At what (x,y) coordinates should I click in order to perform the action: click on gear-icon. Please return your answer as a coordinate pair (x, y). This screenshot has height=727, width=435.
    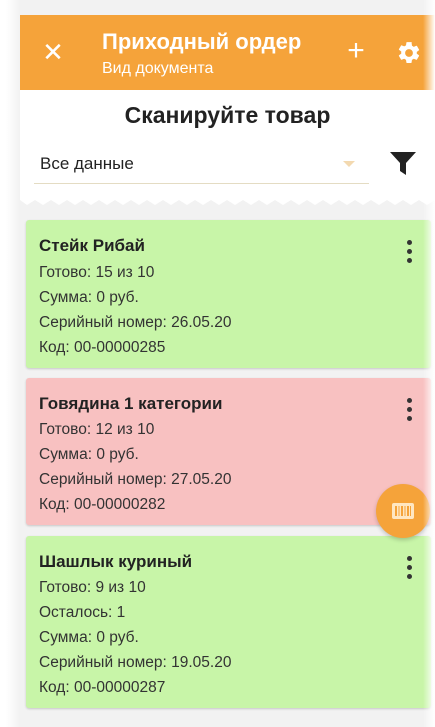
    Looking at the image, I should click on (409, 53).